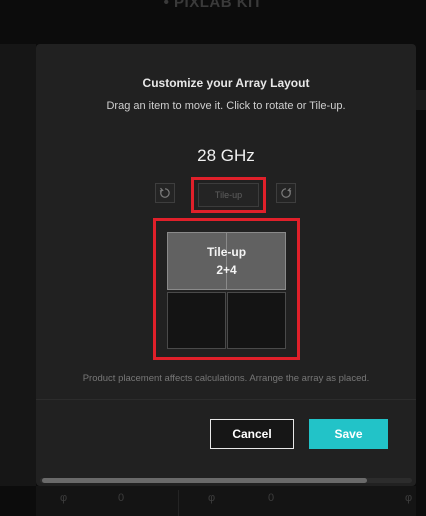 This screenshot has width=426, height=516. What do you see at coordinates (226, 399) in the screenshot?
I see `footer-divider` at bounding box center [226, 399].